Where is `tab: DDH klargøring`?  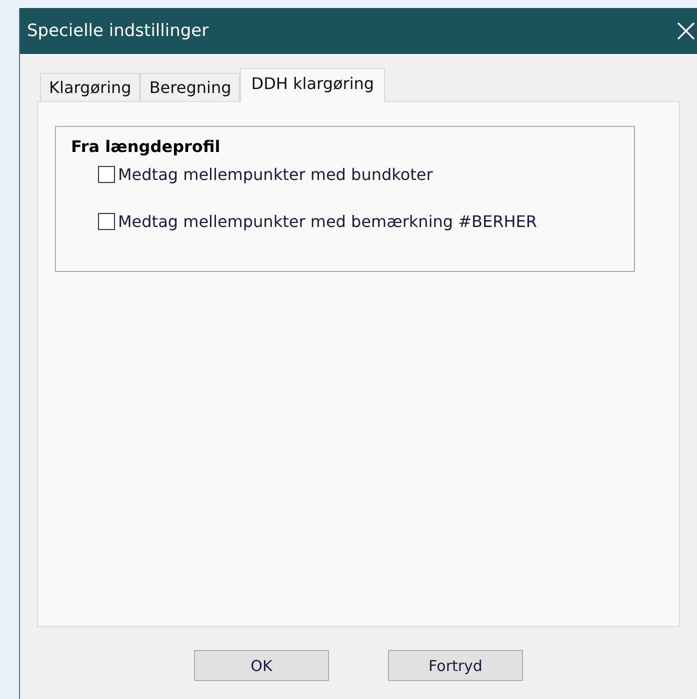 tab: DDH klargøring is located at coordinates (313, 85).